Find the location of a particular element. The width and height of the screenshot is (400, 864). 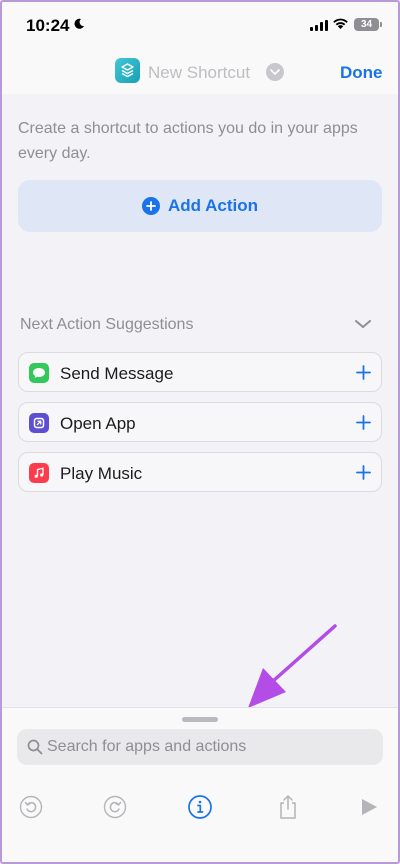

suggestions-header: Next Action Suggestions is located at coordinates (107, 324).